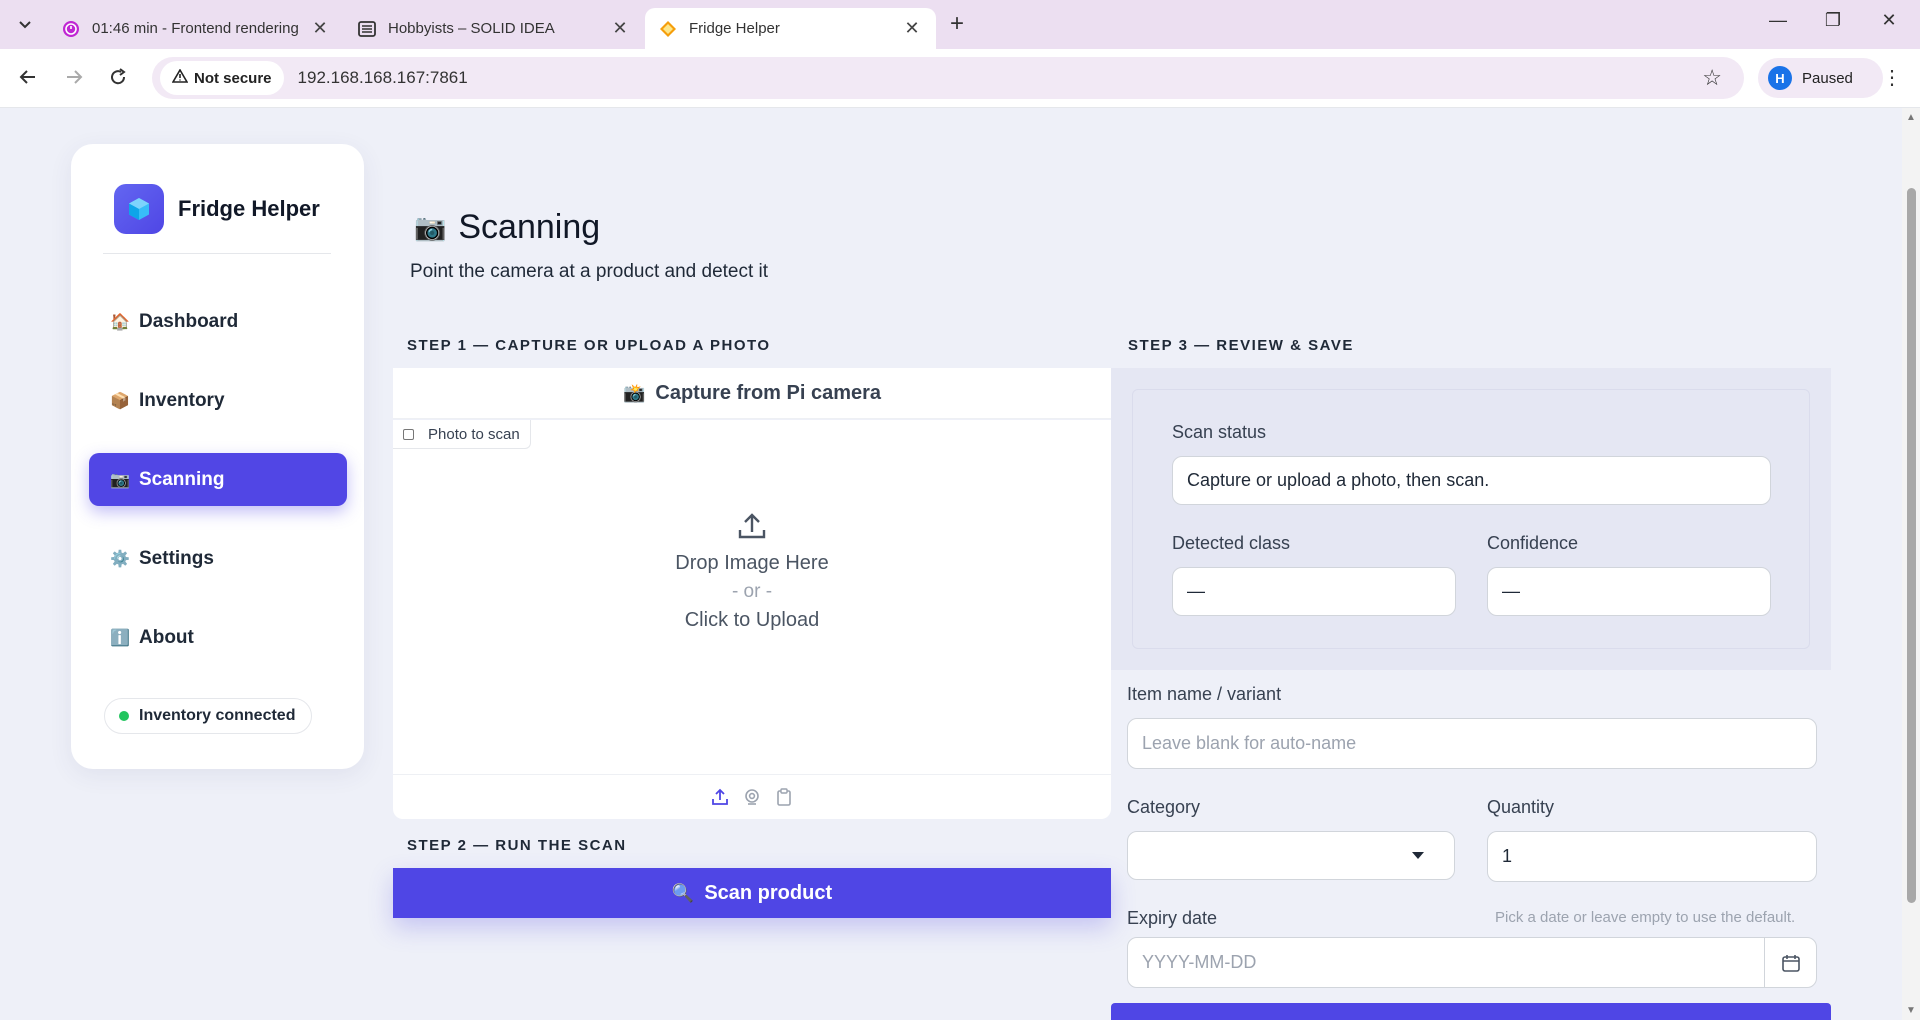 The image size is (1920, 1020). I want to click on category-label: Category, so click(1164, 807).